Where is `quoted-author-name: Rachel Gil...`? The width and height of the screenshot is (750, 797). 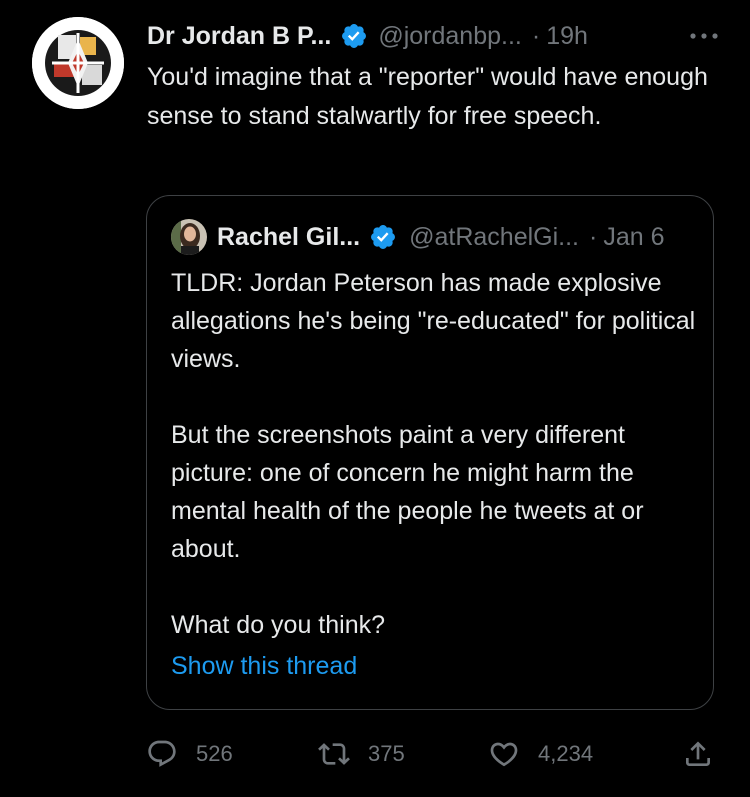 quoted-author-name: Rachel Gil... is located at coordinates (288, 237).